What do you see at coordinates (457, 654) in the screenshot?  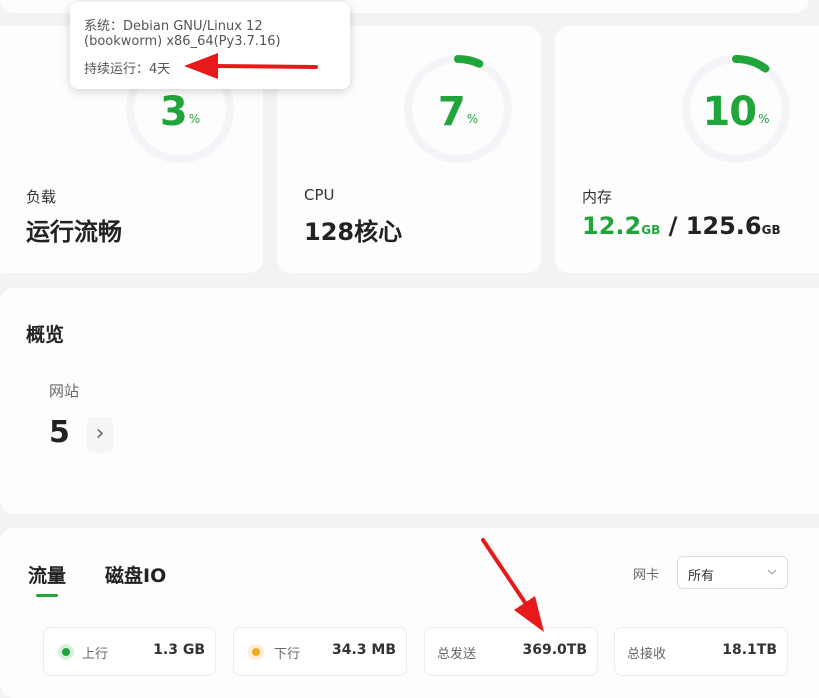 I see `total-sent-label: 总发送` at bounding box center [457, 654].